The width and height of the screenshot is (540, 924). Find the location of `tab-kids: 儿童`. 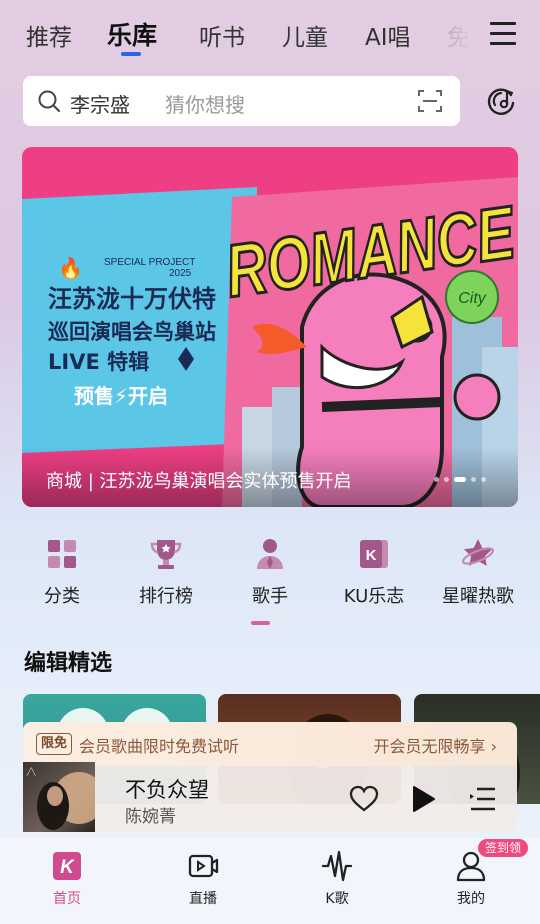

tab-kids: 儿童 is located at coordinates (305, 35).